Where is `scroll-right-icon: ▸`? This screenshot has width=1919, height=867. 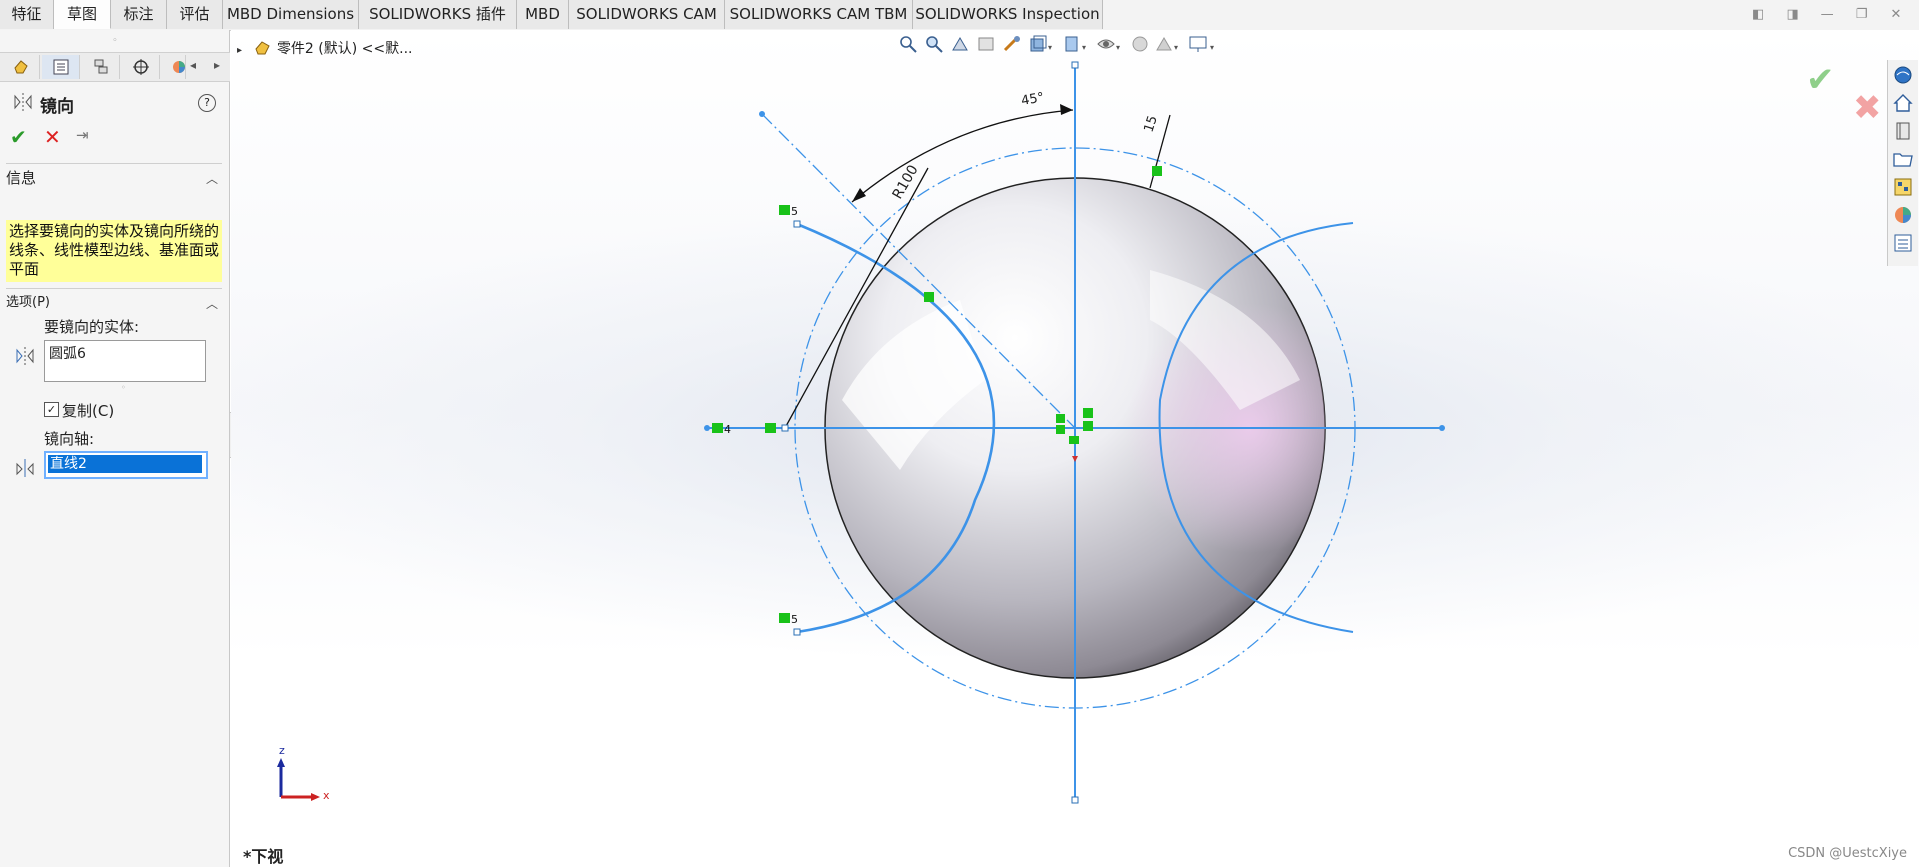
scroll-right-icon: ▸ is located at coordinates (217, 65).